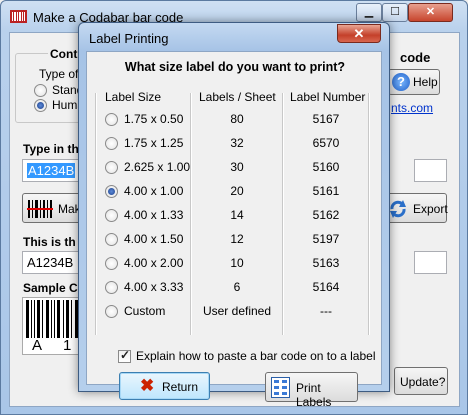 This screenshot has width=468, height=415. I want to click on minimize-button: ▁, so click(369, 12).